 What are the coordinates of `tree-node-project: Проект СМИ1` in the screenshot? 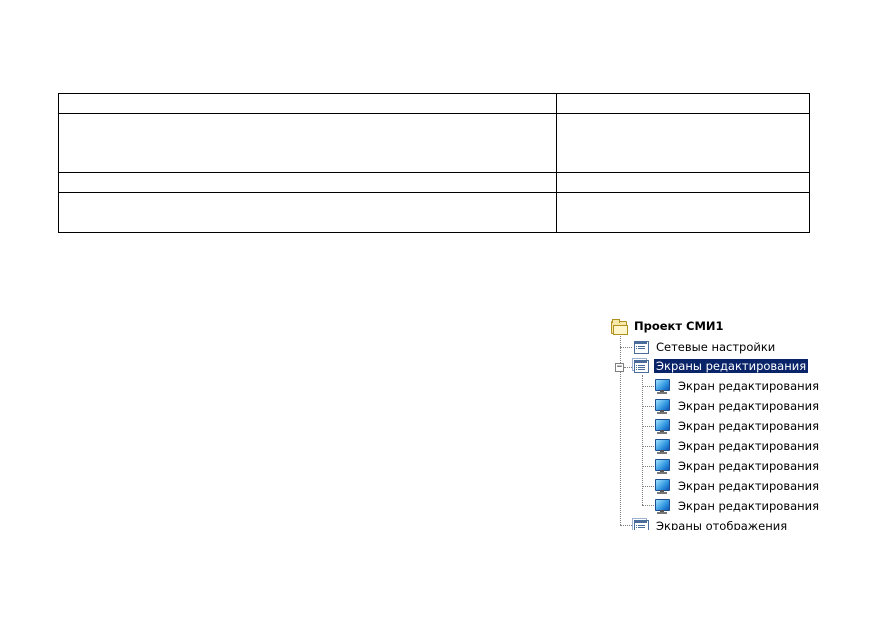 It's located at (668, 326).